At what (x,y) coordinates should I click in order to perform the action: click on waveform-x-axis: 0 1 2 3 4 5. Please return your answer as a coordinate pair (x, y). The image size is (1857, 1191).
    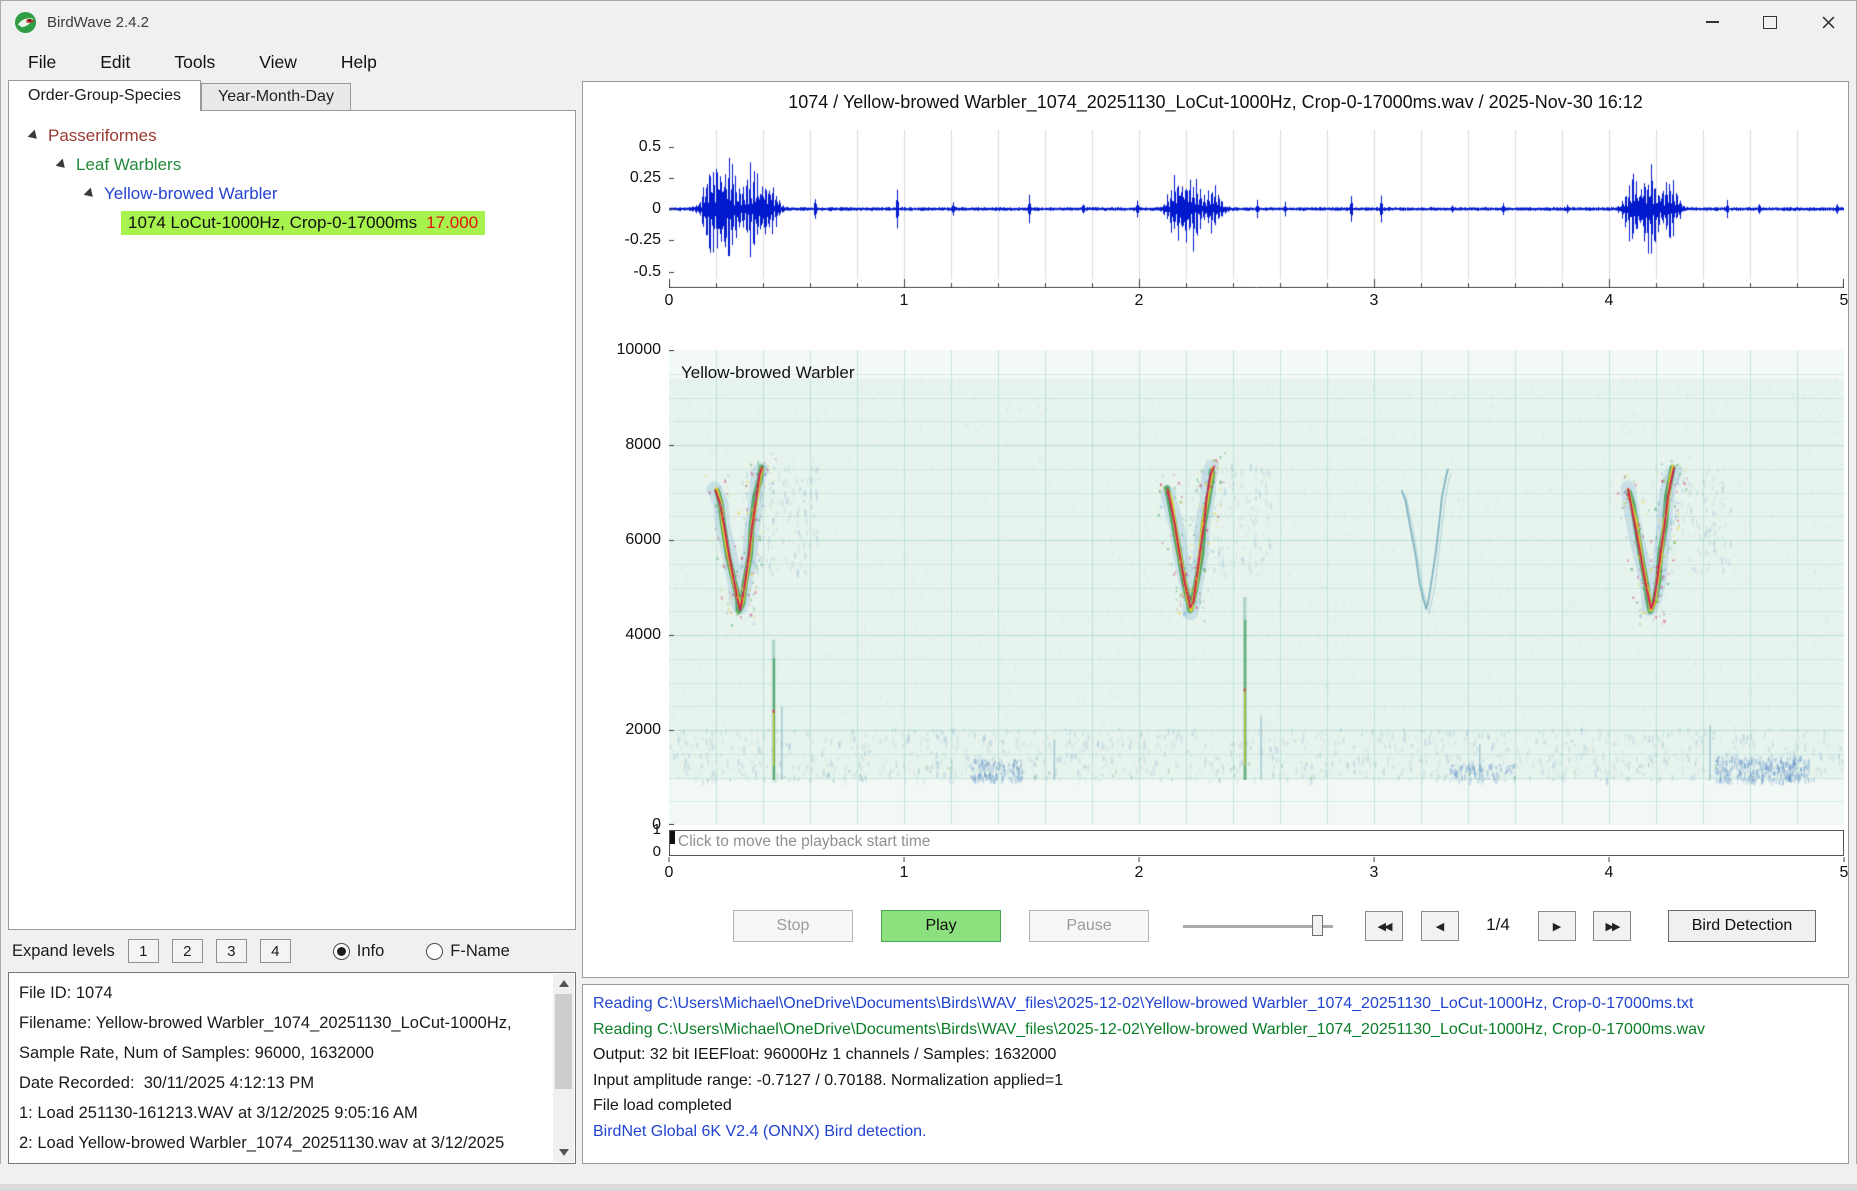
    Looking at the image, I should click on (1257, 302).